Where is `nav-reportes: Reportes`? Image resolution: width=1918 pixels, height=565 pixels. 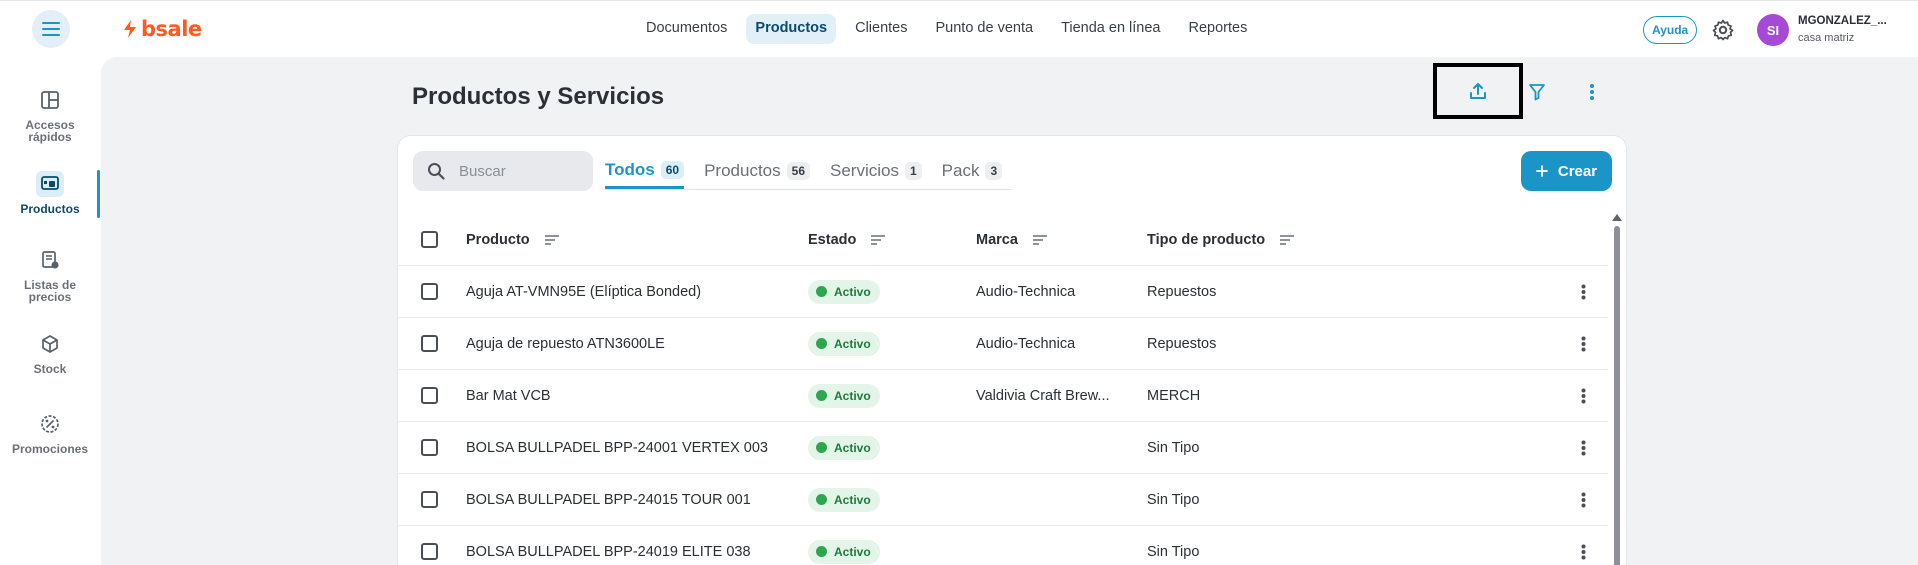
nav-reportes: Reportes is located at coordinates (1218, 29).